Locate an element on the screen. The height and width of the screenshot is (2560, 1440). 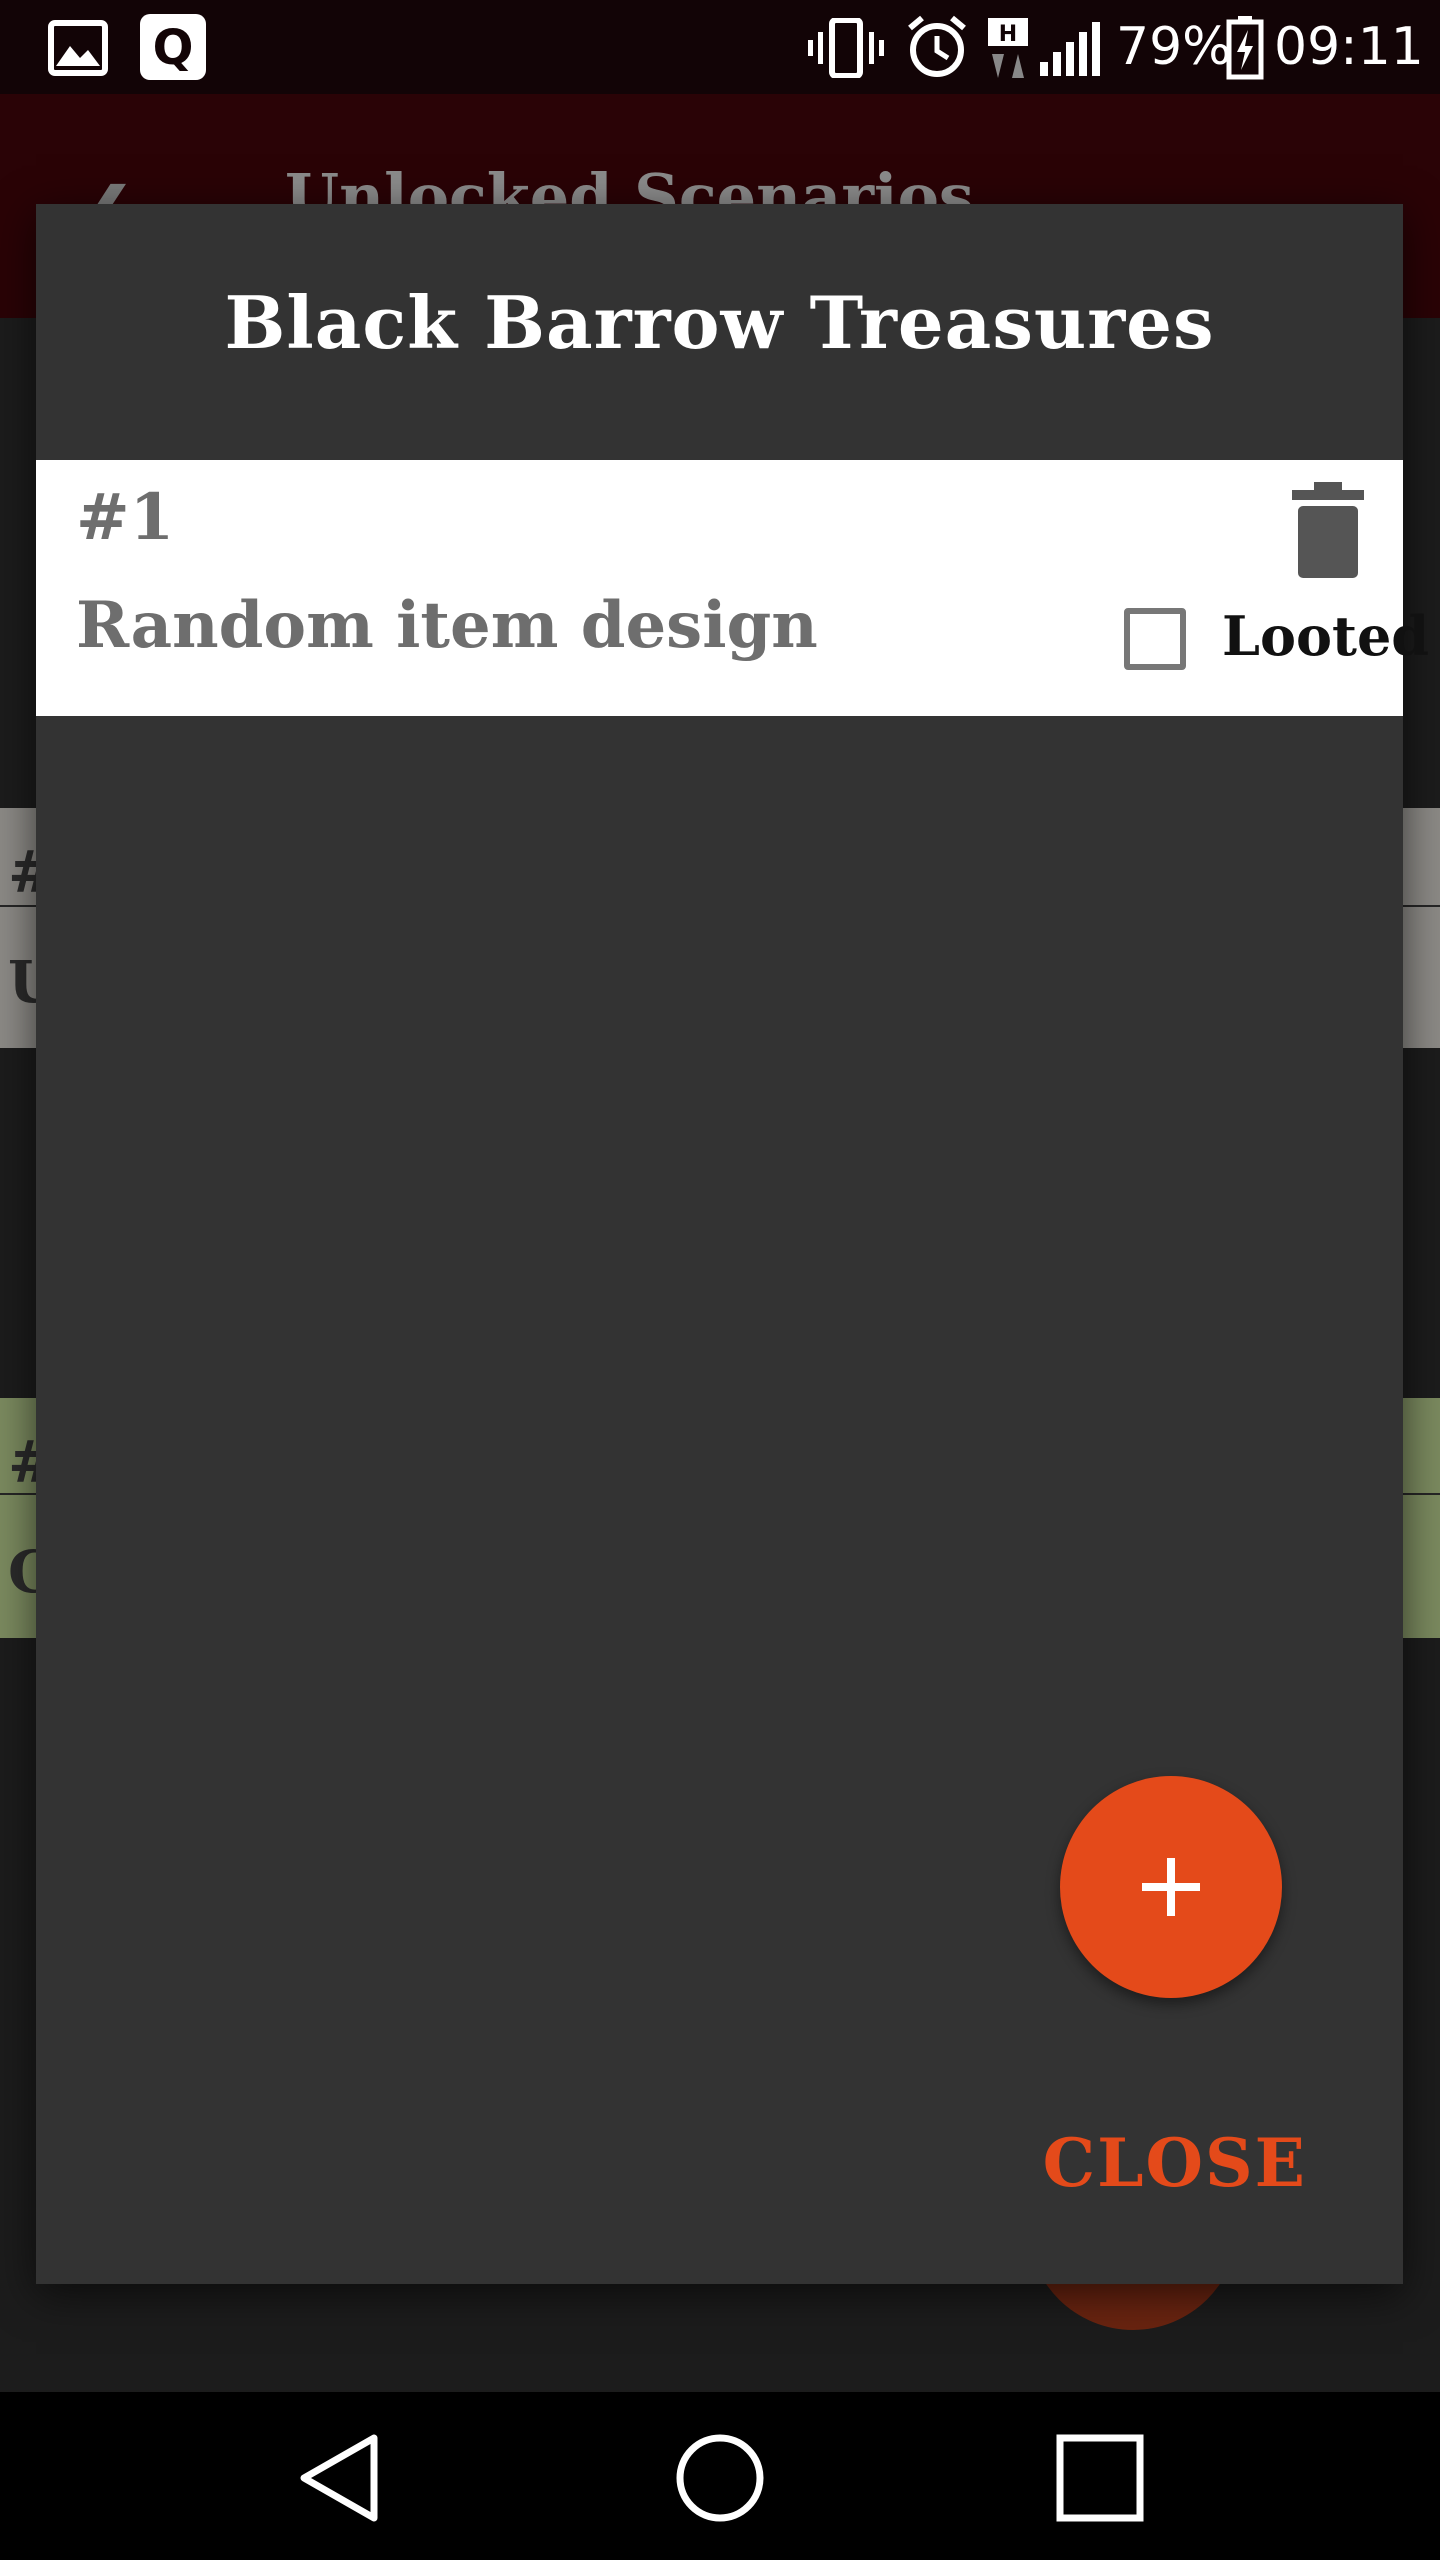
data-transfer-icon: H is located at coordinates (1008, 48).